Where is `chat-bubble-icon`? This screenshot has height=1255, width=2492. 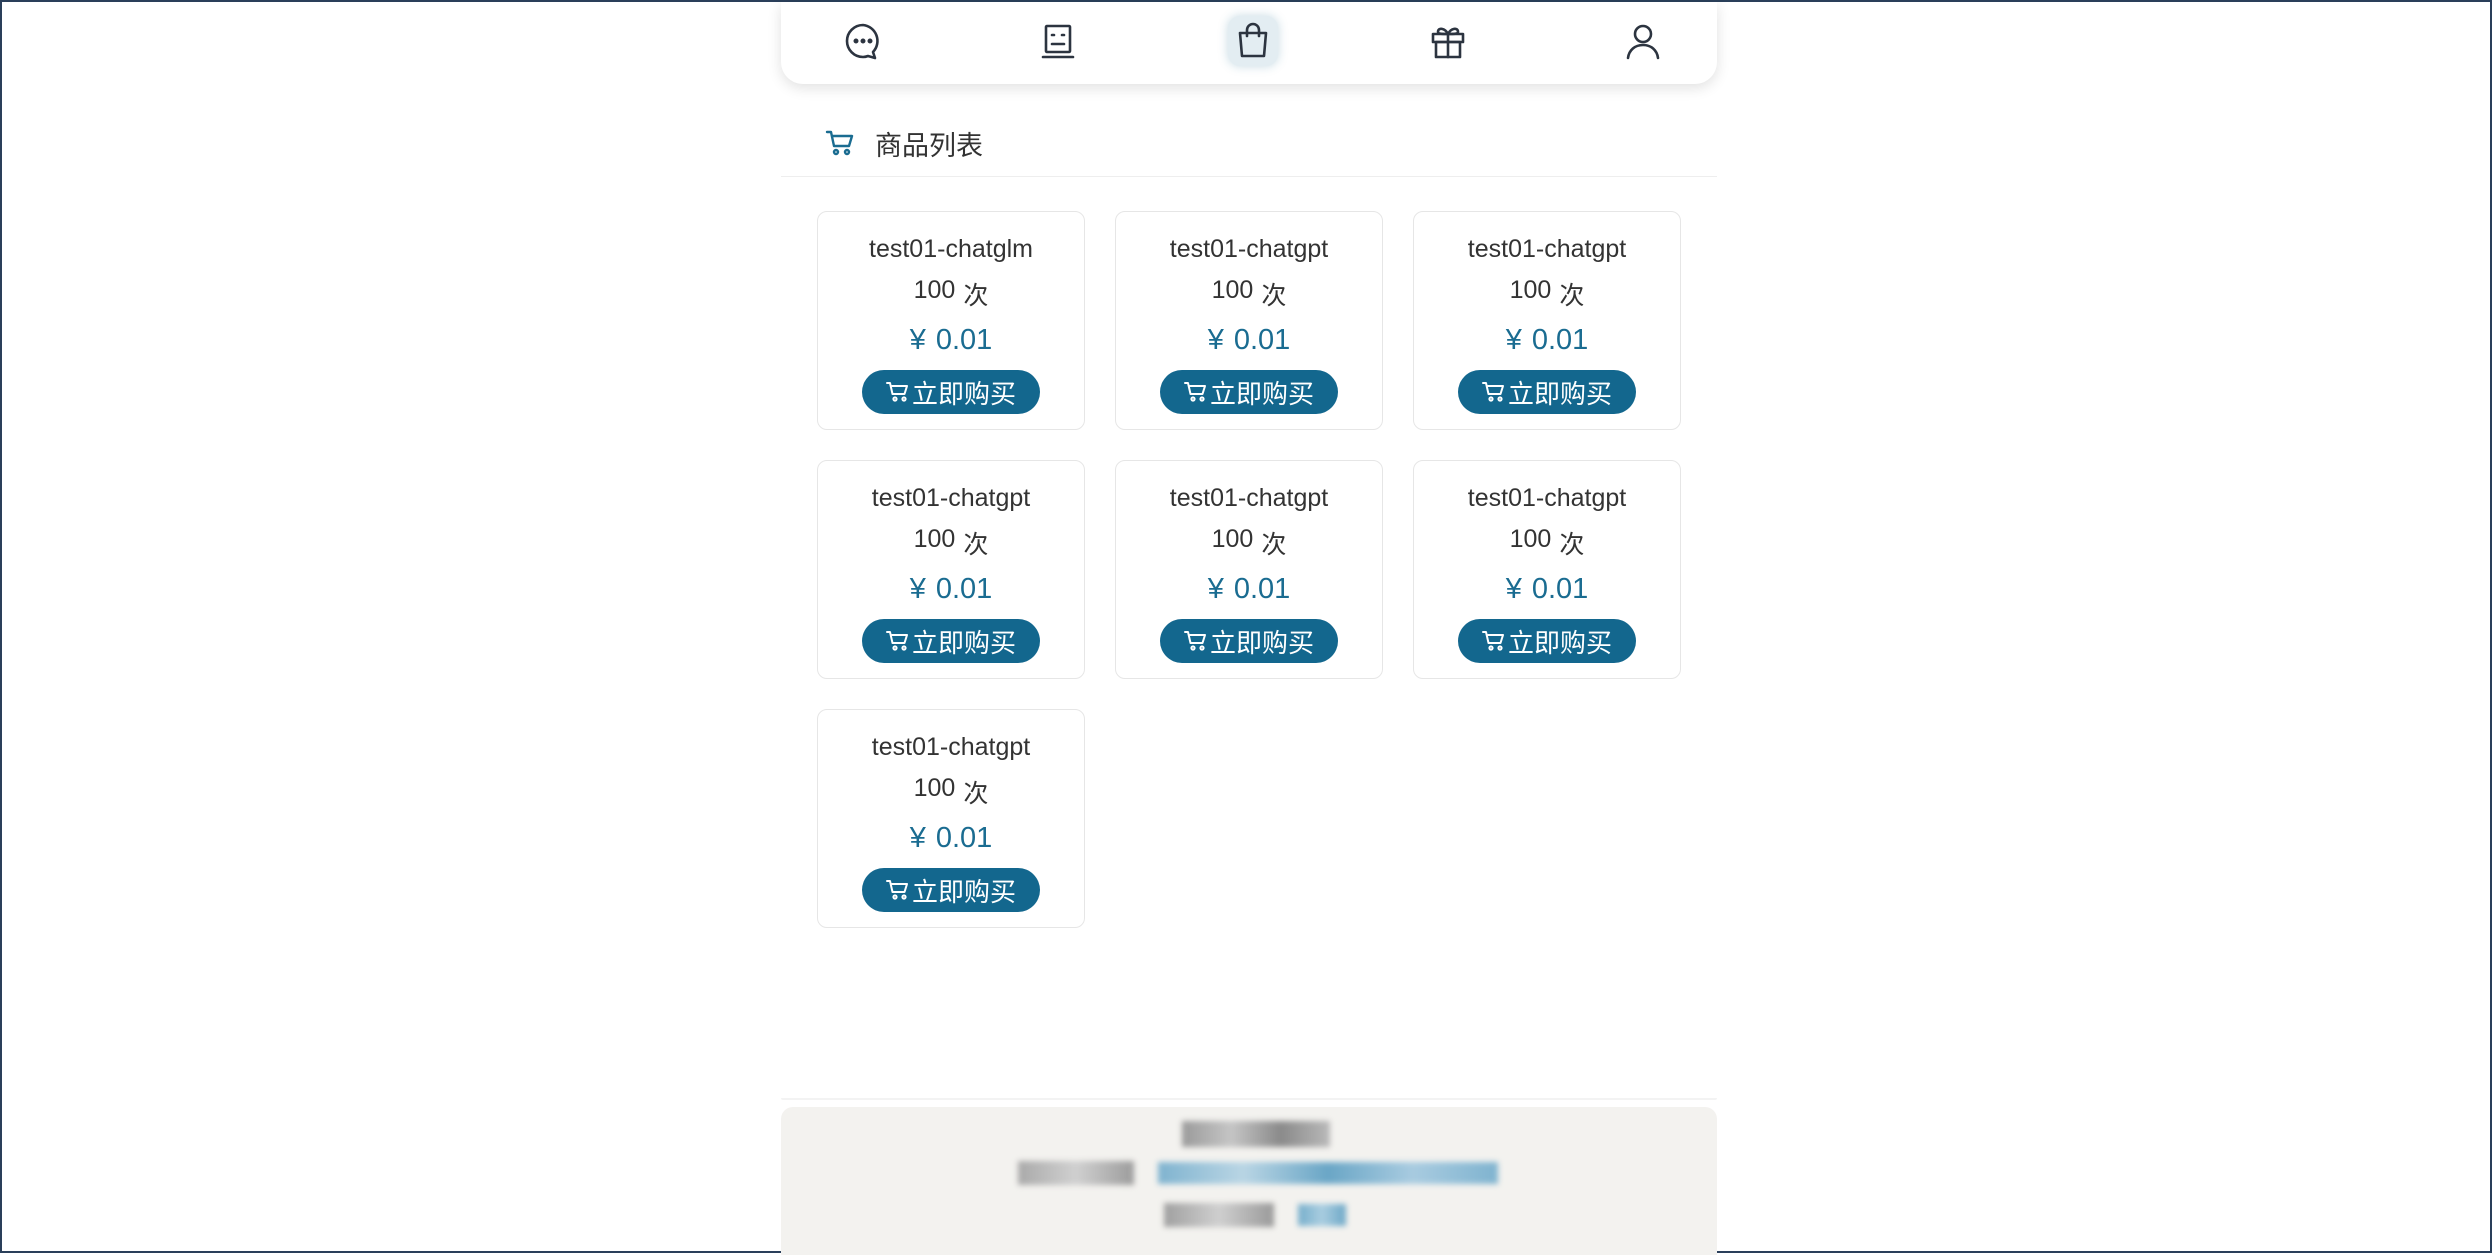 chat-bubble-icon is located at coordinates (862, 41).